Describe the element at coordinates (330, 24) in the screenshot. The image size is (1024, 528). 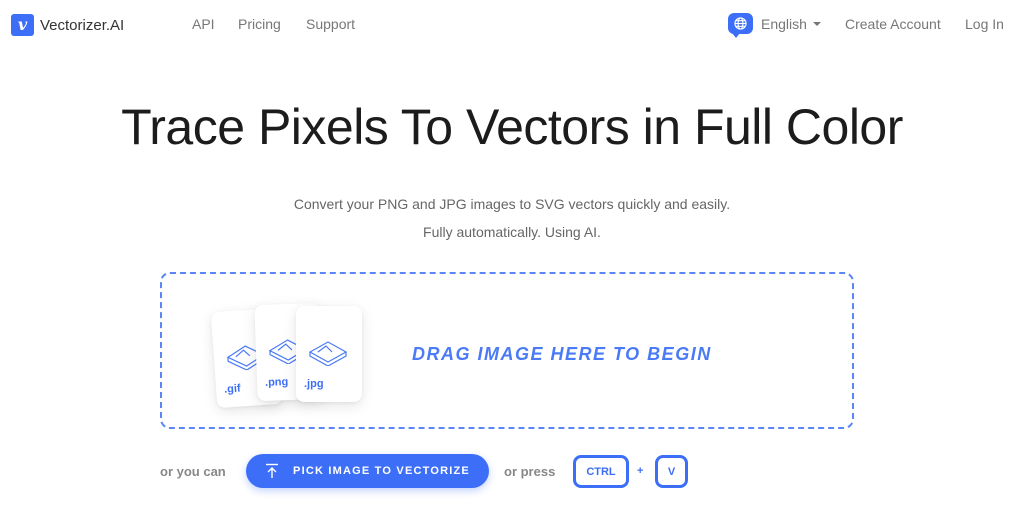
I see `nav-link-support: Support` at that location.